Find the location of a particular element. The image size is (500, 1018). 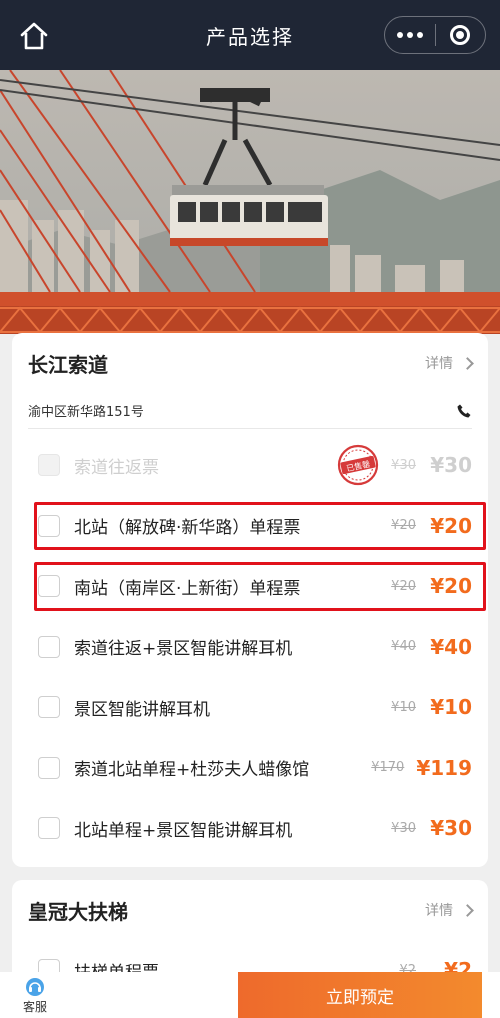

ticket-item: 索道北站单程+杜莎夫人蜡像馆 ¥170 ¥119 is located at coordinates (250, 768).